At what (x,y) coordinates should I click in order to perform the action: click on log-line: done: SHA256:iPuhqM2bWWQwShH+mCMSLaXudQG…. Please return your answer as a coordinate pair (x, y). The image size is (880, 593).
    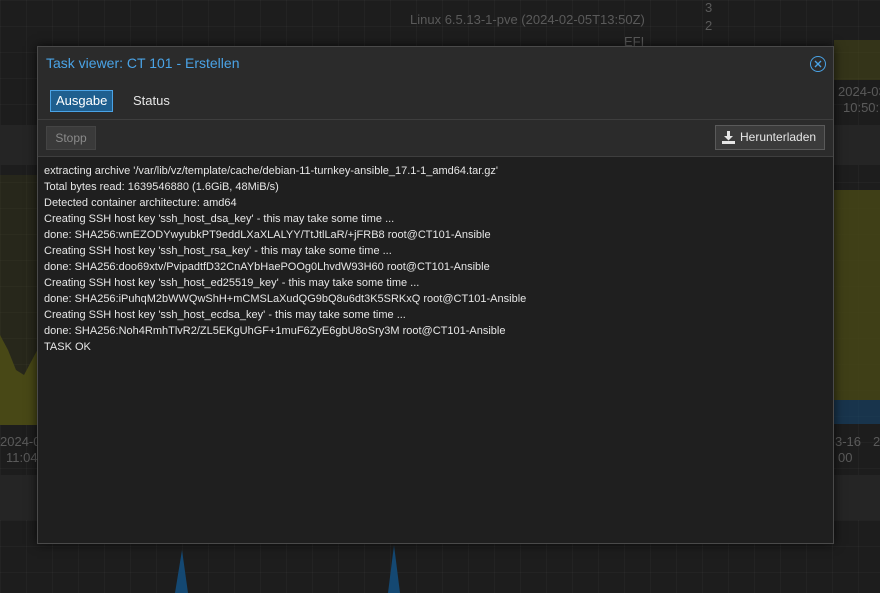
    Looking at the image, I should click on (285, 299).